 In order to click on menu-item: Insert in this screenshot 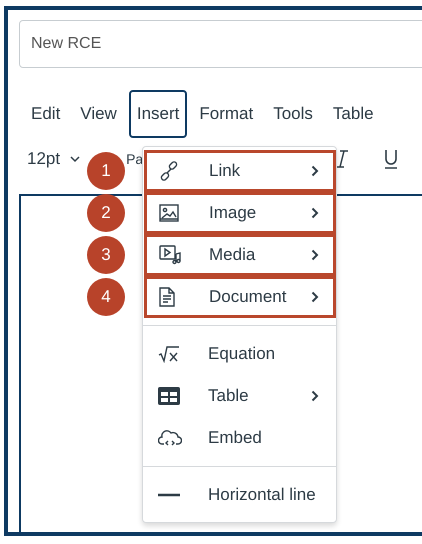, I will do `click(158, 114)`.